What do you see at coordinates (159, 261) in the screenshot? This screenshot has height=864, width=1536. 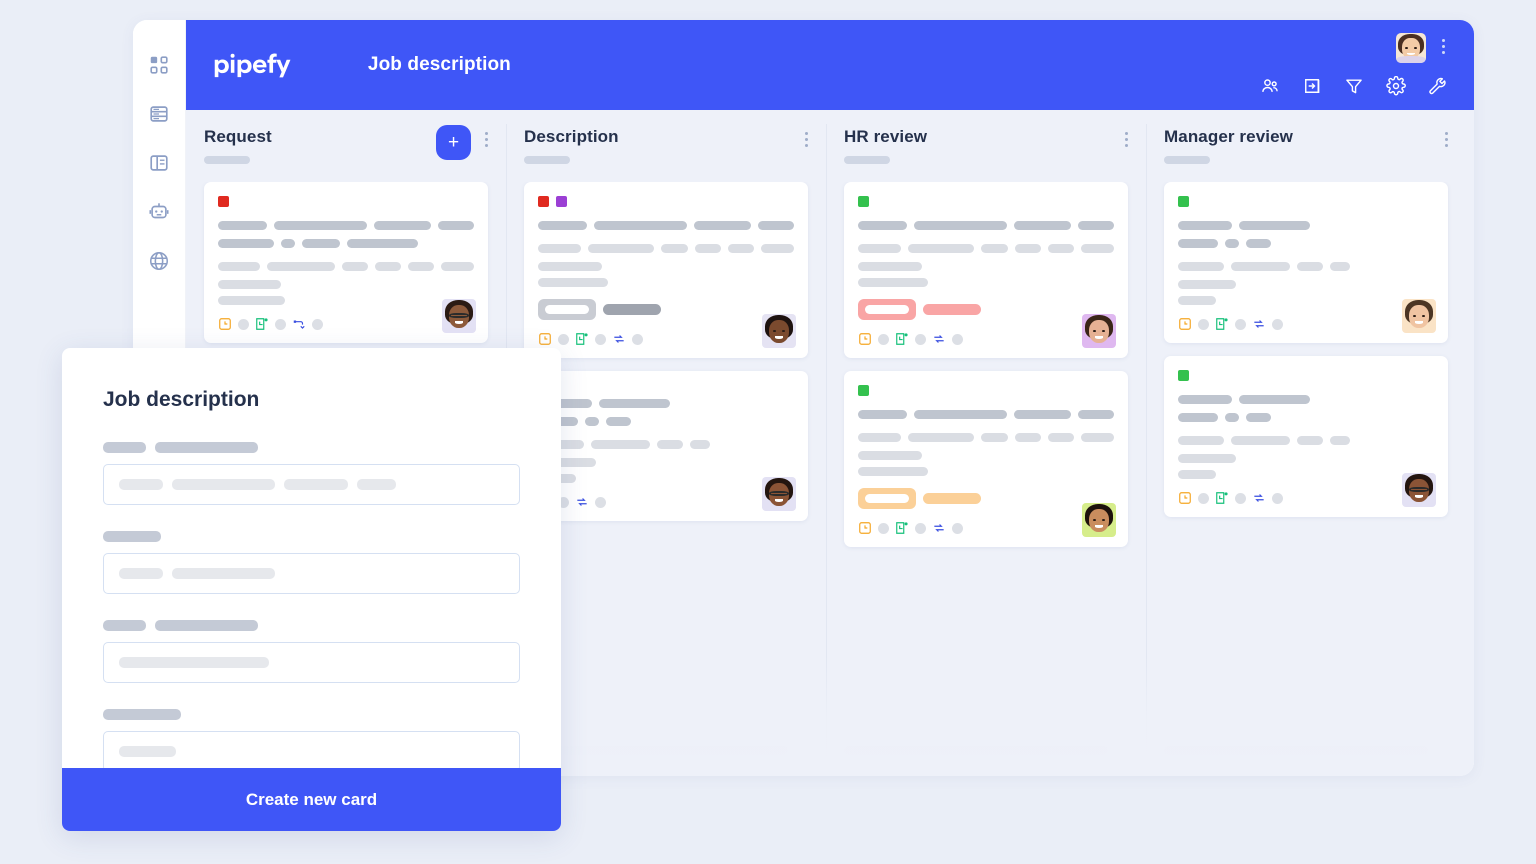 I see `globe-icon` at bounding box center [159, 261].